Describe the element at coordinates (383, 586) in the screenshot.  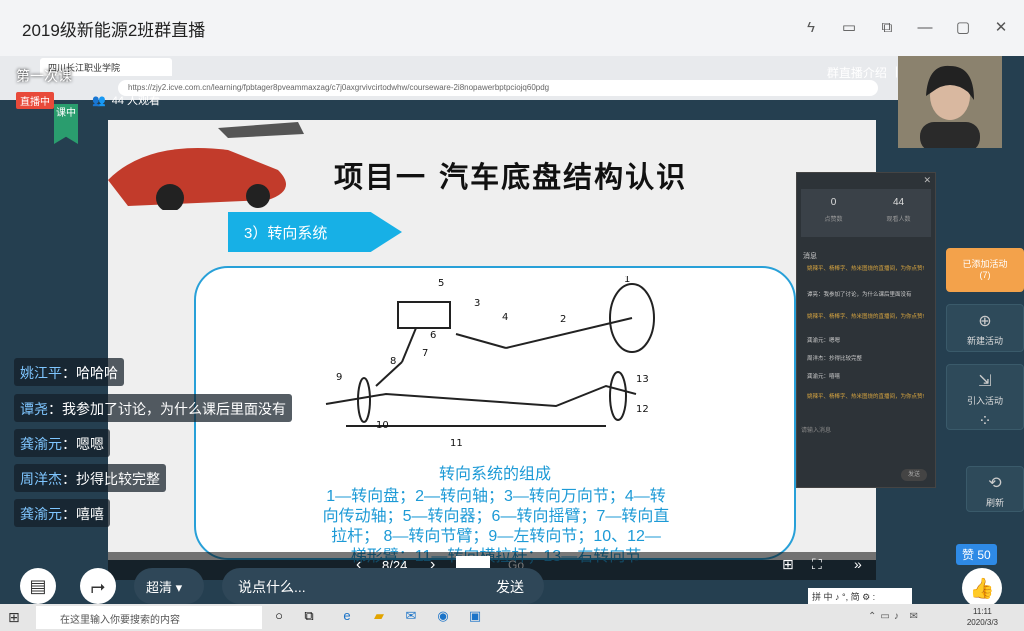
I see `comment-input: 说点什么... 发送` at that location.